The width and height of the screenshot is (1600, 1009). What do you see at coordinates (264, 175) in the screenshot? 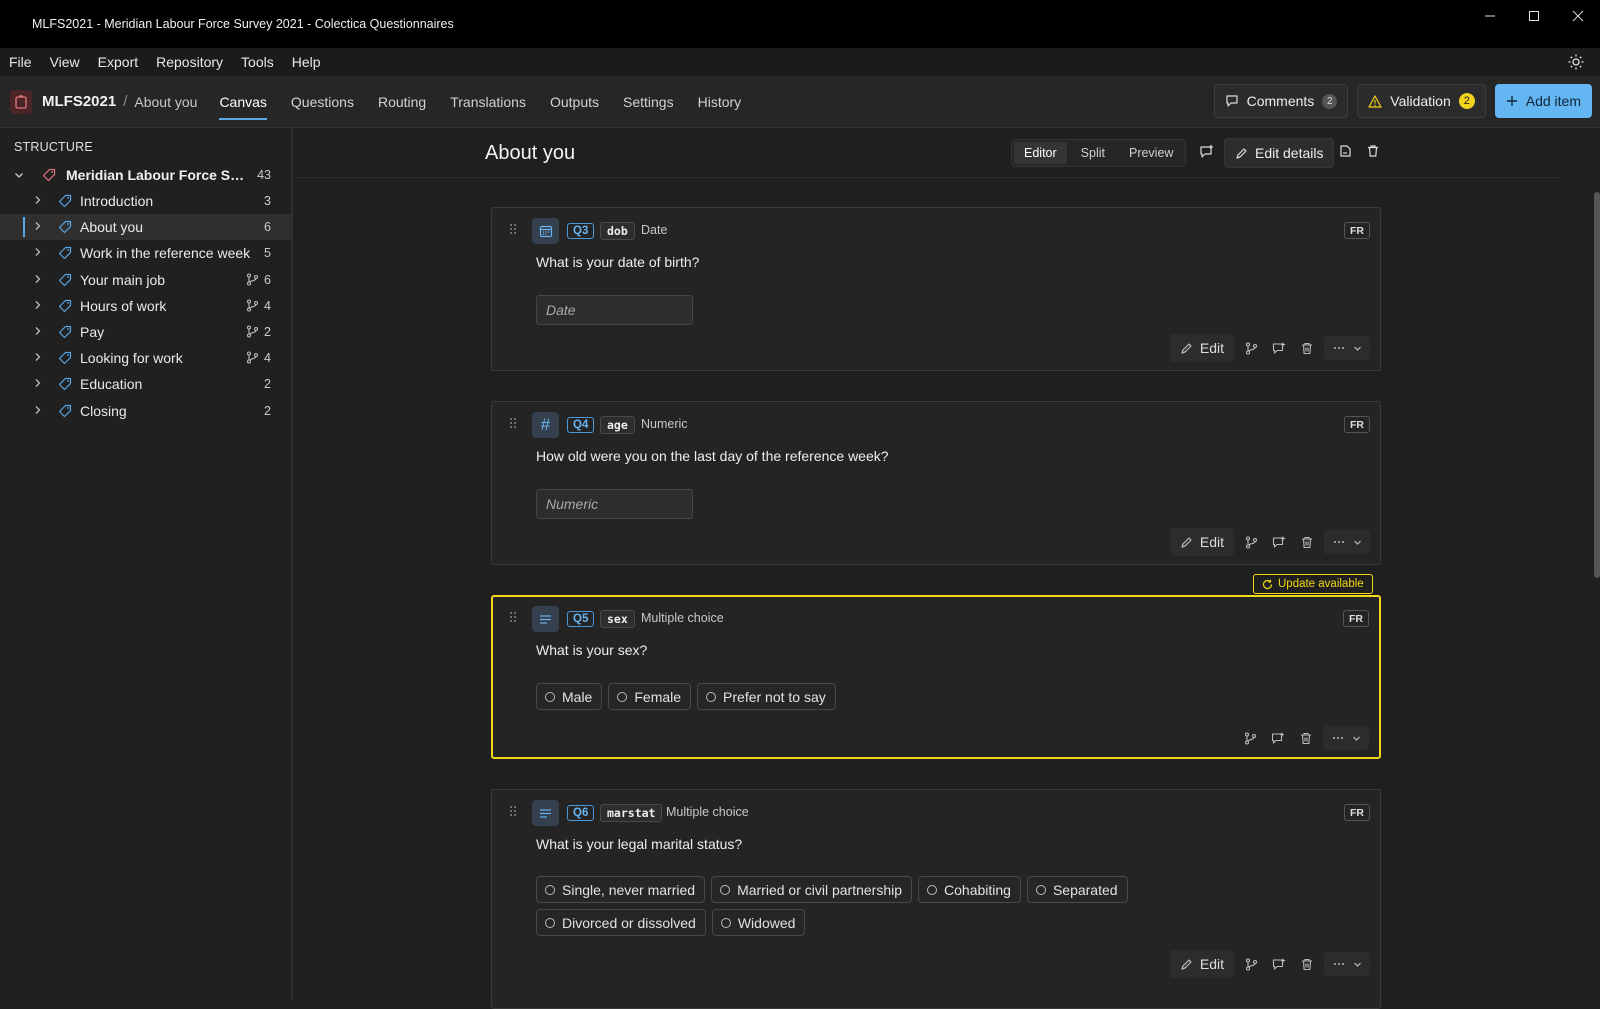
I see `tree-root-count: 43` at bounding box center [264, 175].